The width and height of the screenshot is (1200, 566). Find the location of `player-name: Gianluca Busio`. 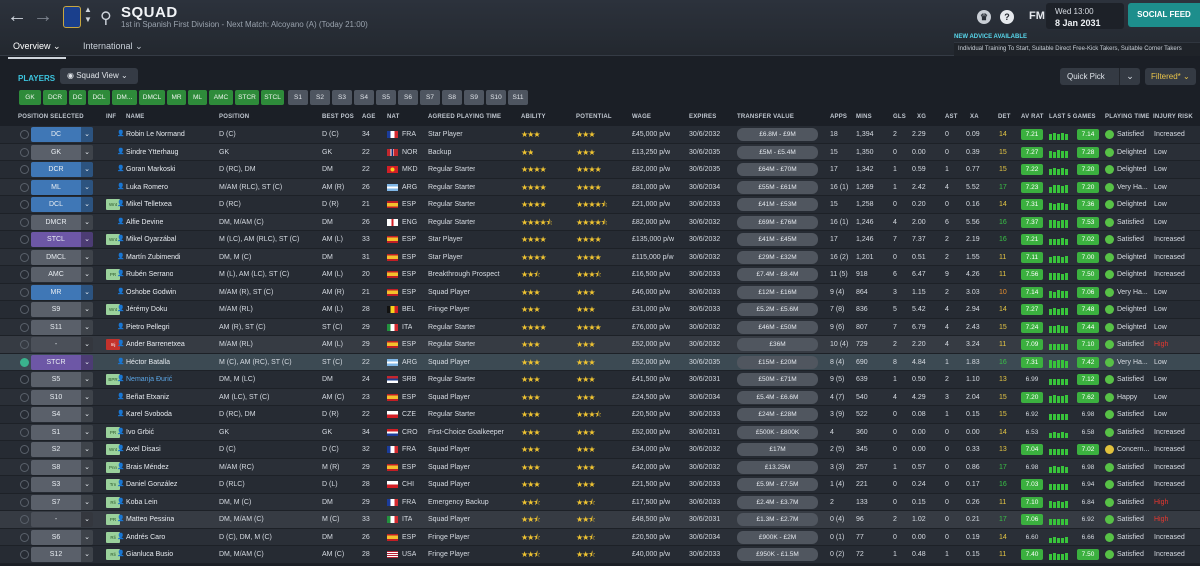

player-name: Gianluca Busio is located at coordinates (149, 554).